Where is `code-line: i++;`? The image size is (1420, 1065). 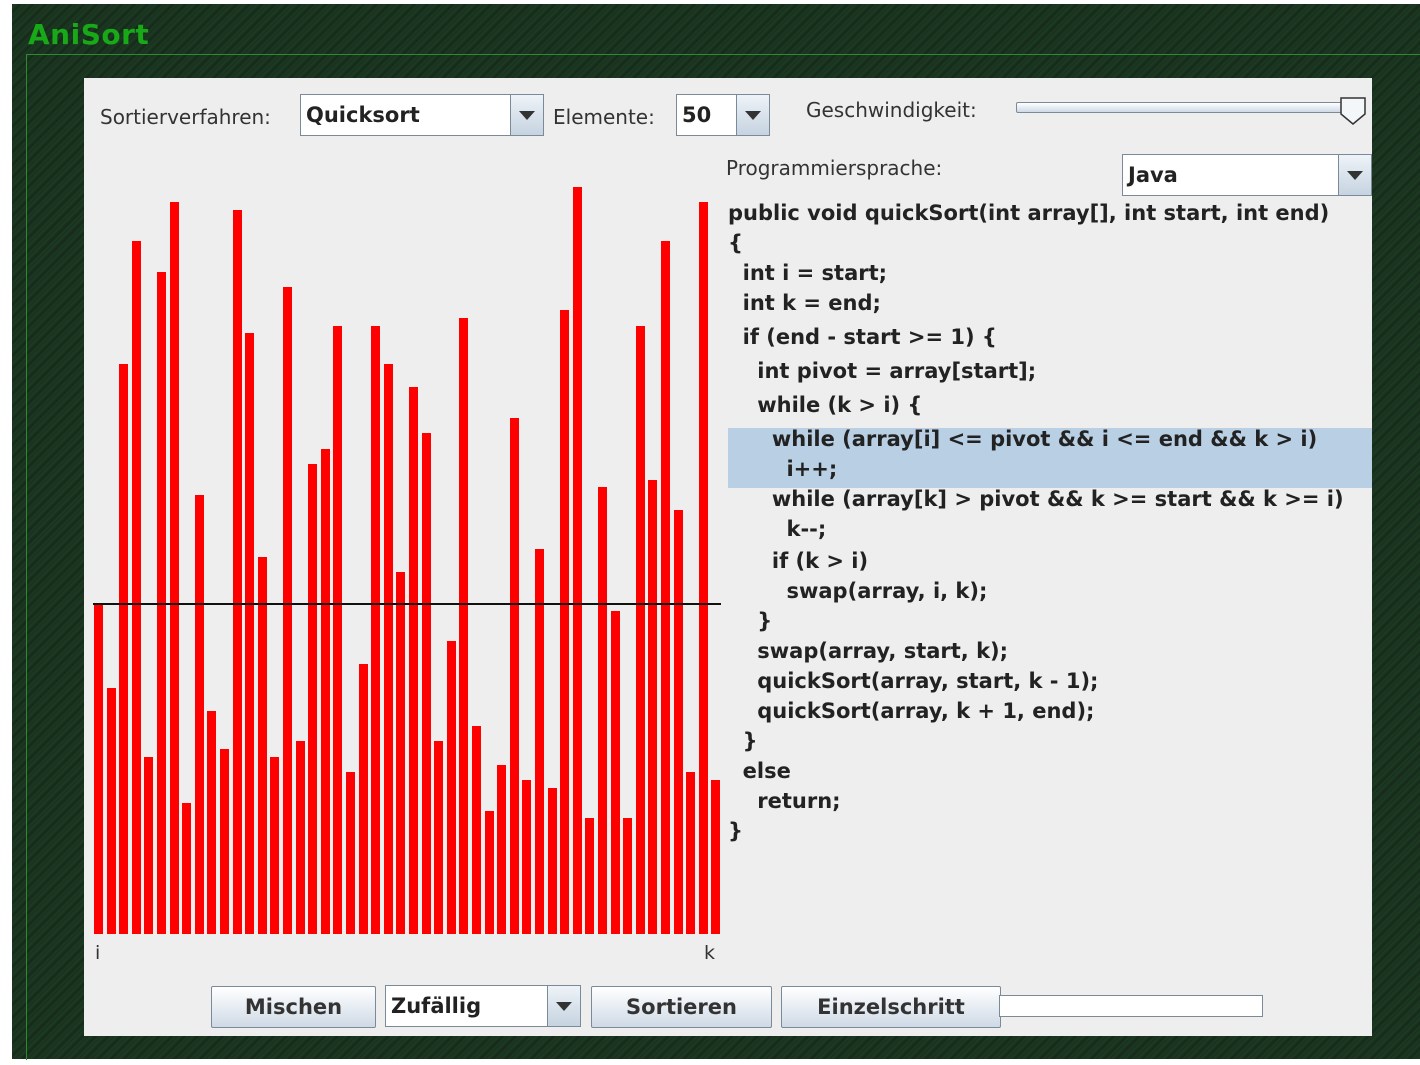
code-line: i++; is located at coordinates (783, 469).